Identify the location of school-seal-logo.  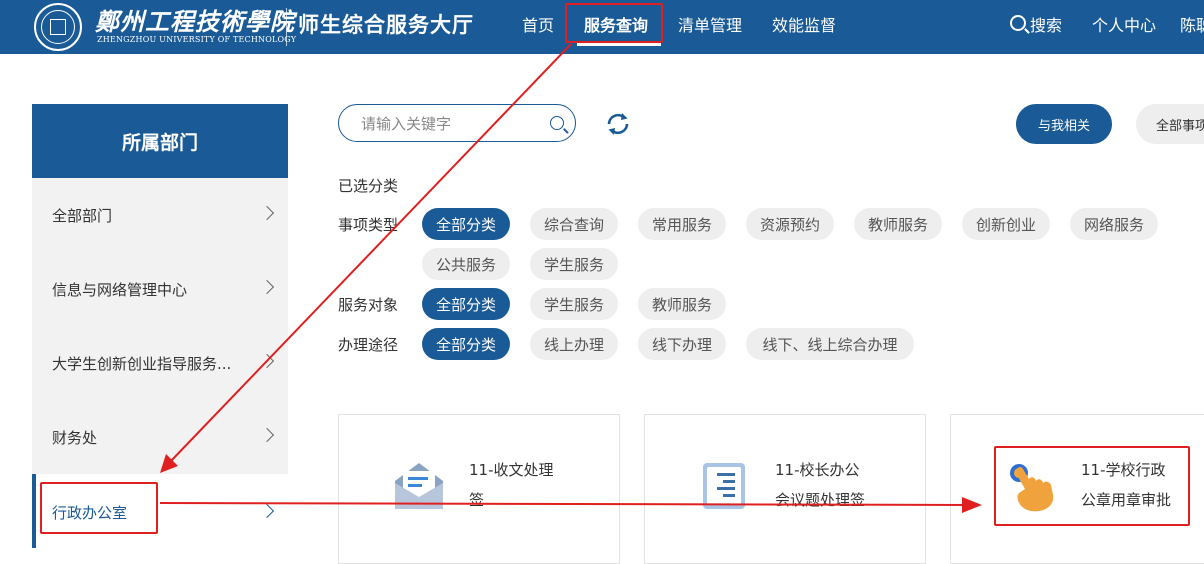
(58, 27).